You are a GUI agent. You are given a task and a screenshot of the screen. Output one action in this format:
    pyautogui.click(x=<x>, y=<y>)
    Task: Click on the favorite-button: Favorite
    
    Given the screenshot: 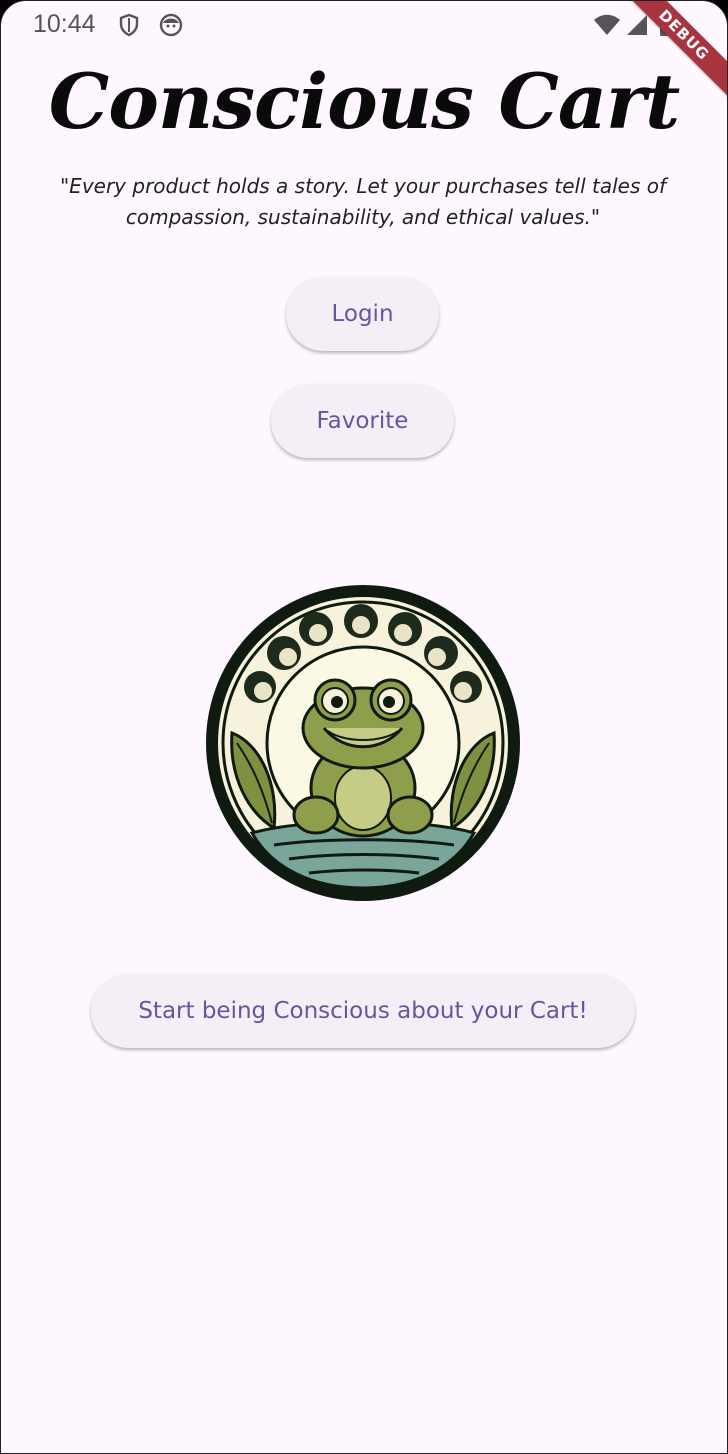 What is the action you would take?
    pyautogui.click(x=362, y=421)
    